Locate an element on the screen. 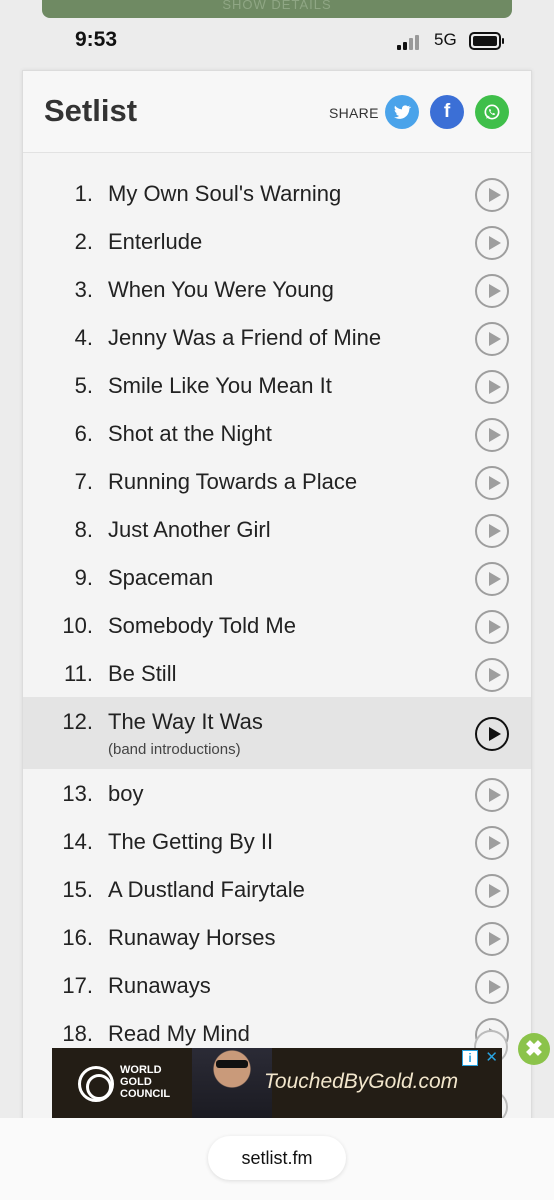  song-number: 5. is located at coordinates (83, 385).